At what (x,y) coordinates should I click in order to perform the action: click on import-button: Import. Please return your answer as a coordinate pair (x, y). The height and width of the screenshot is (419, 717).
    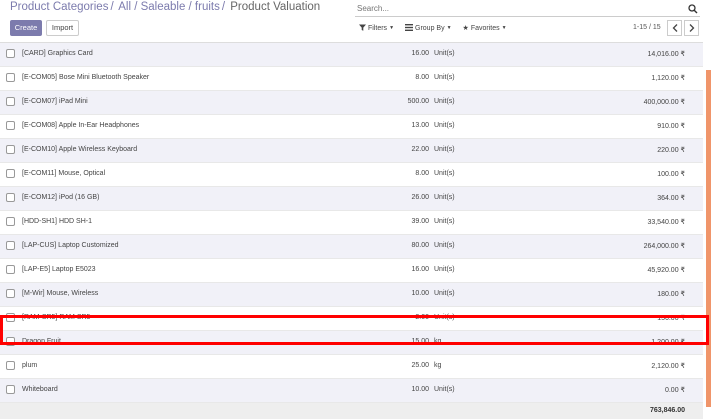
    Looking at the image, I should click on (62, 28).